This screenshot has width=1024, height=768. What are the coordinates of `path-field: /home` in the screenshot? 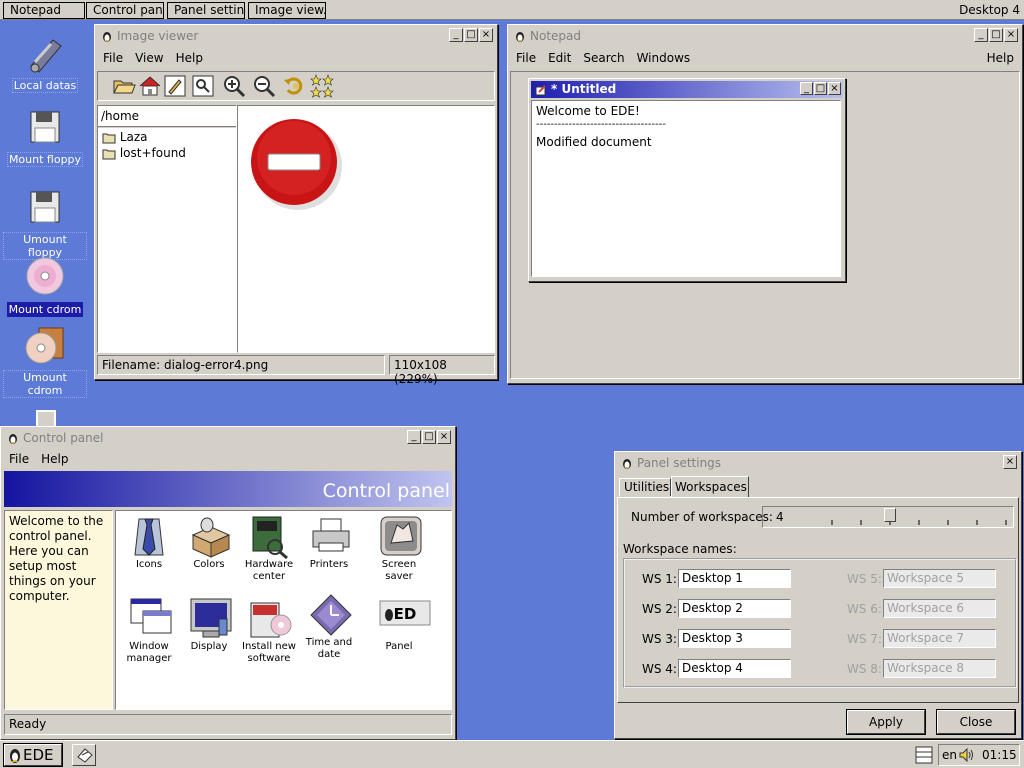 It's located at (167, 117).